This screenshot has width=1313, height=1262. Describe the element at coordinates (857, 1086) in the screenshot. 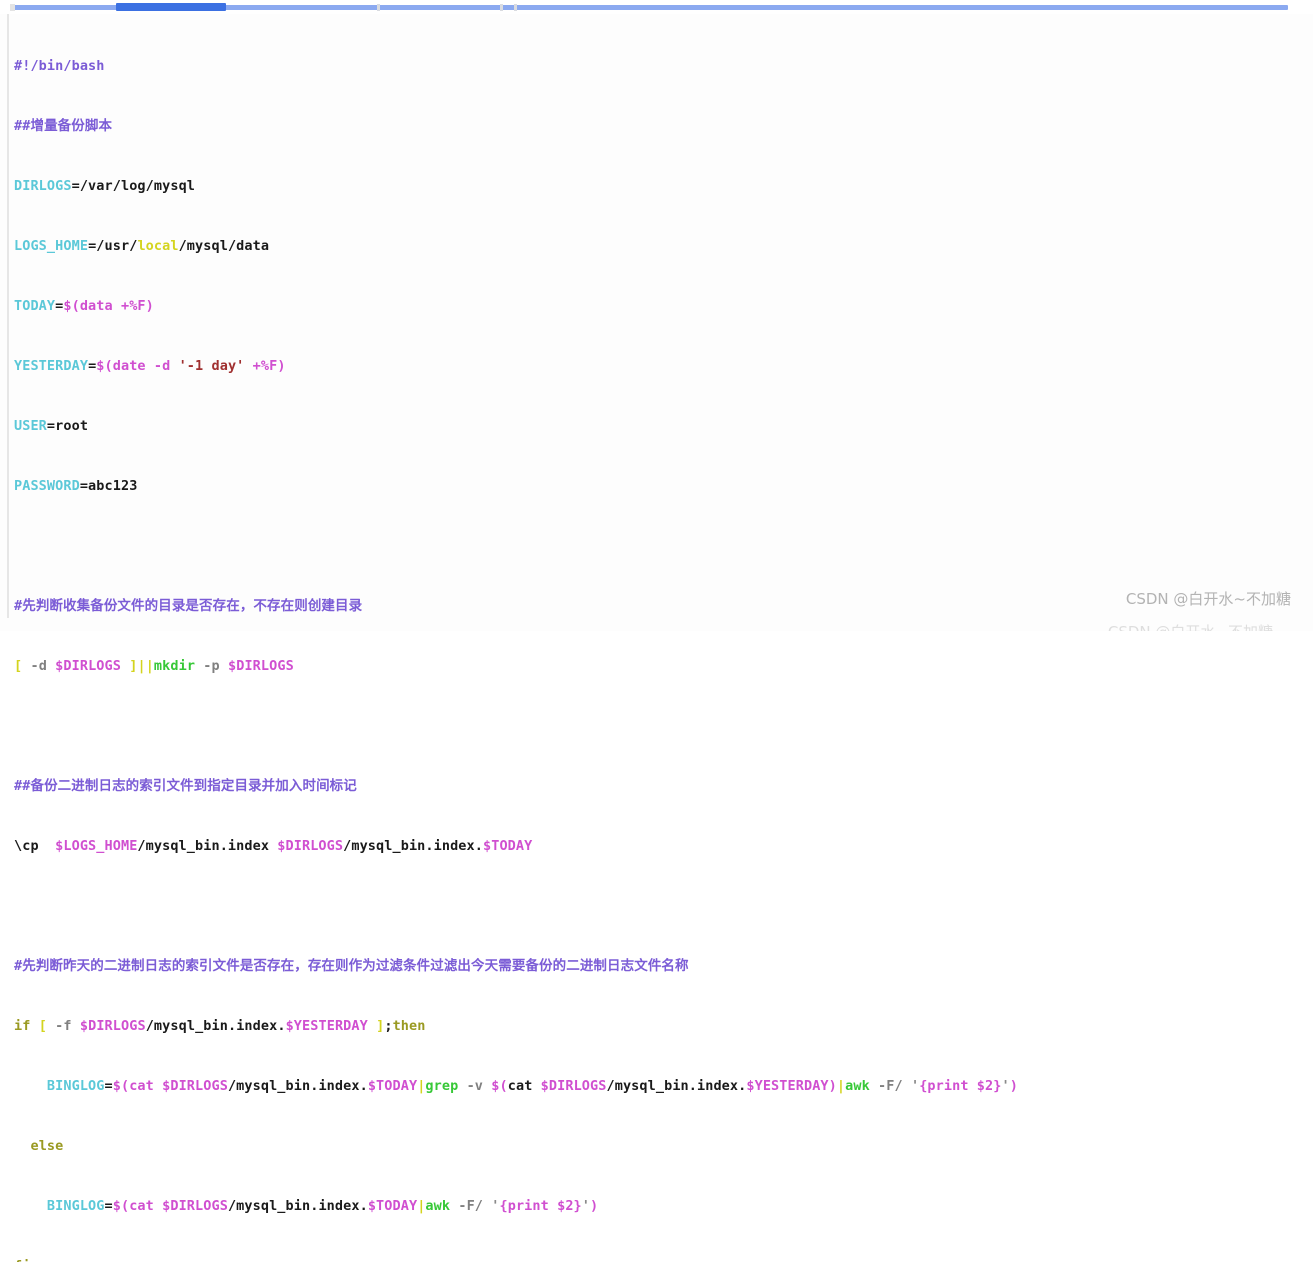

I see `code-token-command: awk` at that location.